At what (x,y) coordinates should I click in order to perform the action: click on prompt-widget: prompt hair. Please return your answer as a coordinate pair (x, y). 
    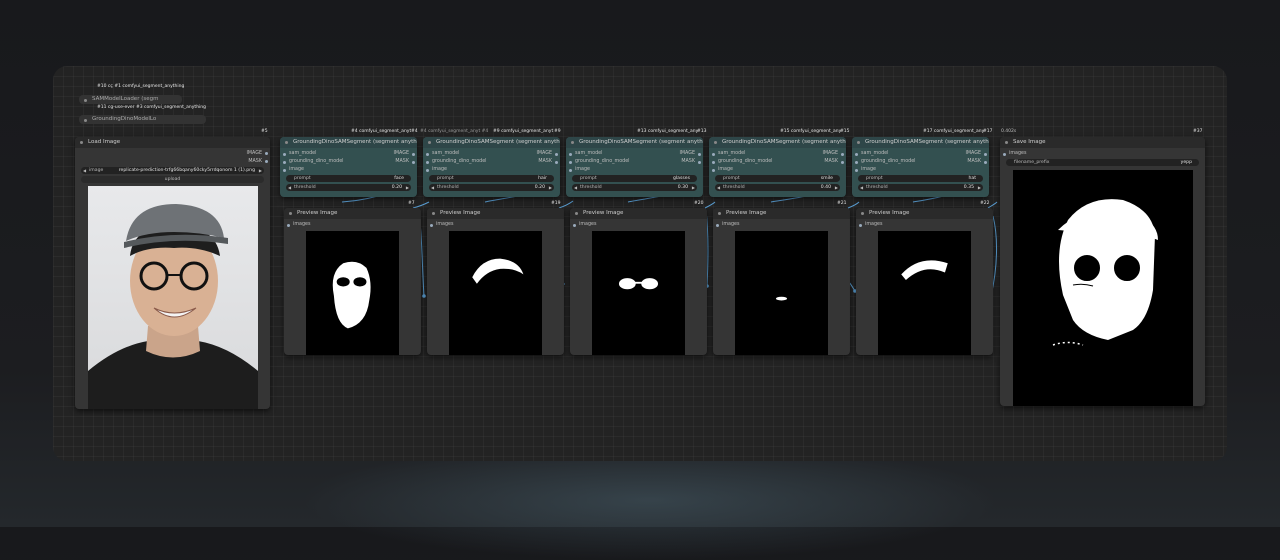
    Looking at the image, I should click on (491, 178).